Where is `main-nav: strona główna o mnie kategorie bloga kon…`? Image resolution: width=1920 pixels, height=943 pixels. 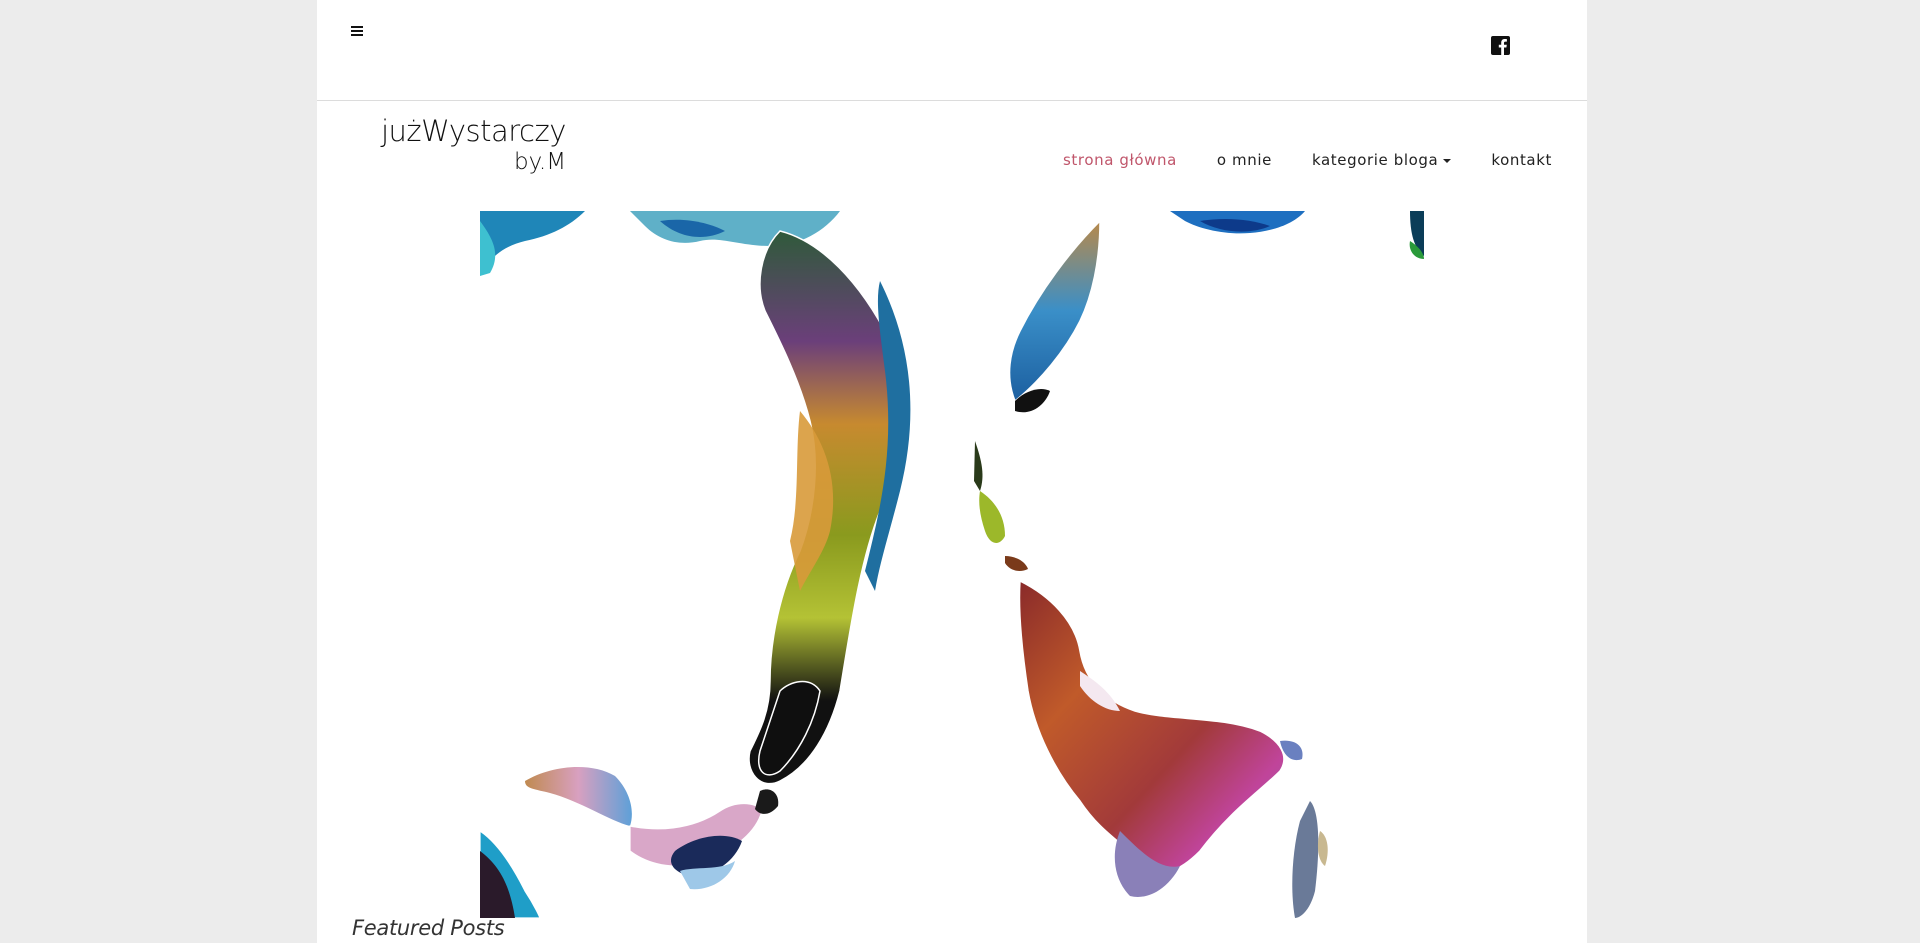
main-nav: strona główna o mnie kategorie bloga kon… is located at coordinates (1287, 160).